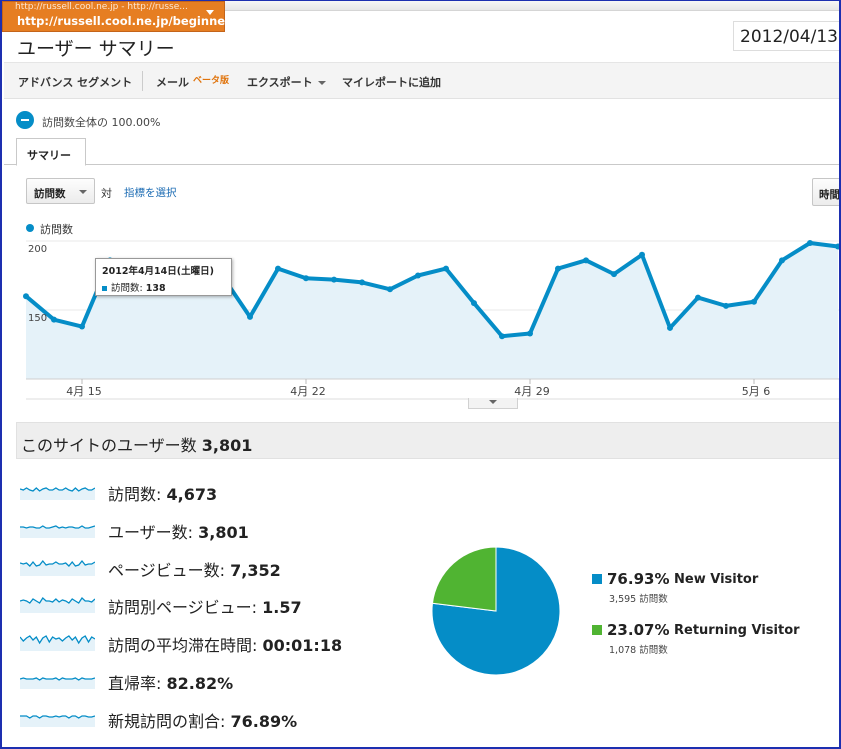  I want to click on select-metric-link: 指標を選択, so click(150, 192).